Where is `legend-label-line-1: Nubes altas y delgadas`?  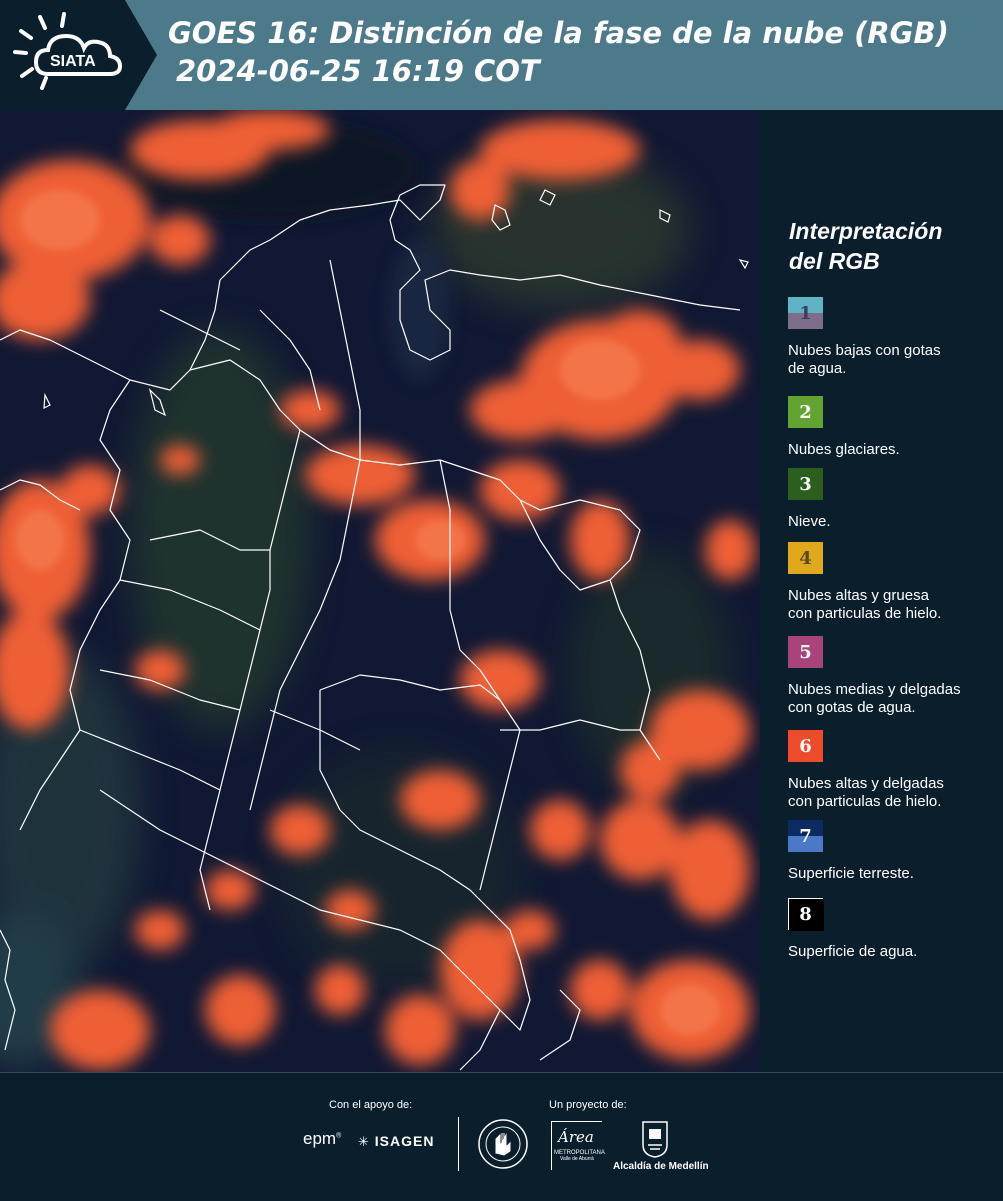 legend-label-line-1: Nubes altas y delgadas is located at coordinates (866, 783).